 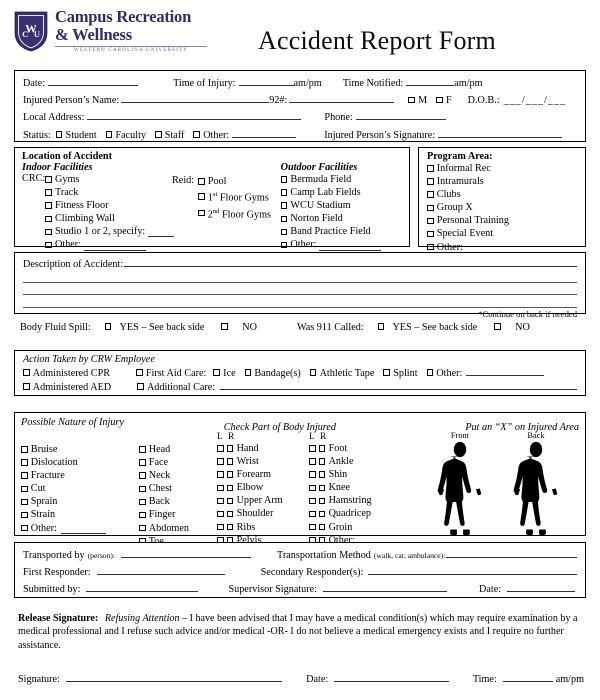 I want to click on lr-shoulder-item: Shoulder, so click(x=263, y=513).